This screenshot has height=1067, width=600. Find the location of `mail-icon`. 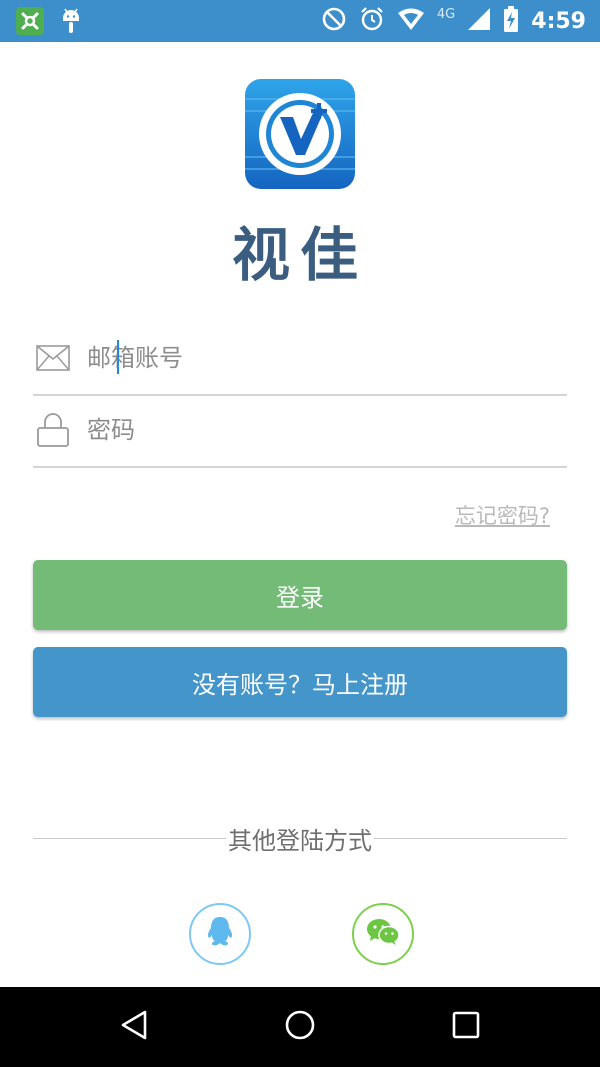

mail-icon is located at coordinates (53, 358).